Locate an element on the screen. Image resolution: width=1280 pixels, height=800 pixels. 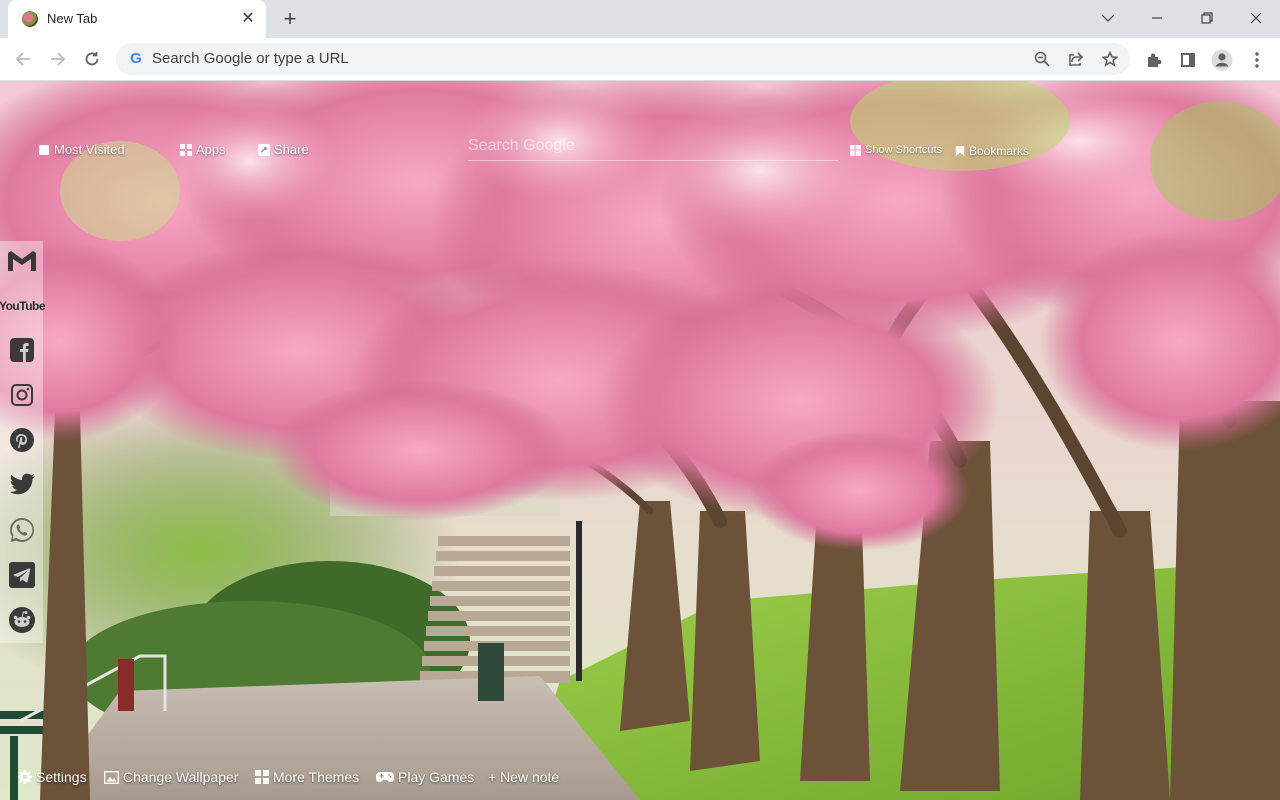
omnibox-placeholder: Search Google or type a URL is located at coordinates (250, 58).